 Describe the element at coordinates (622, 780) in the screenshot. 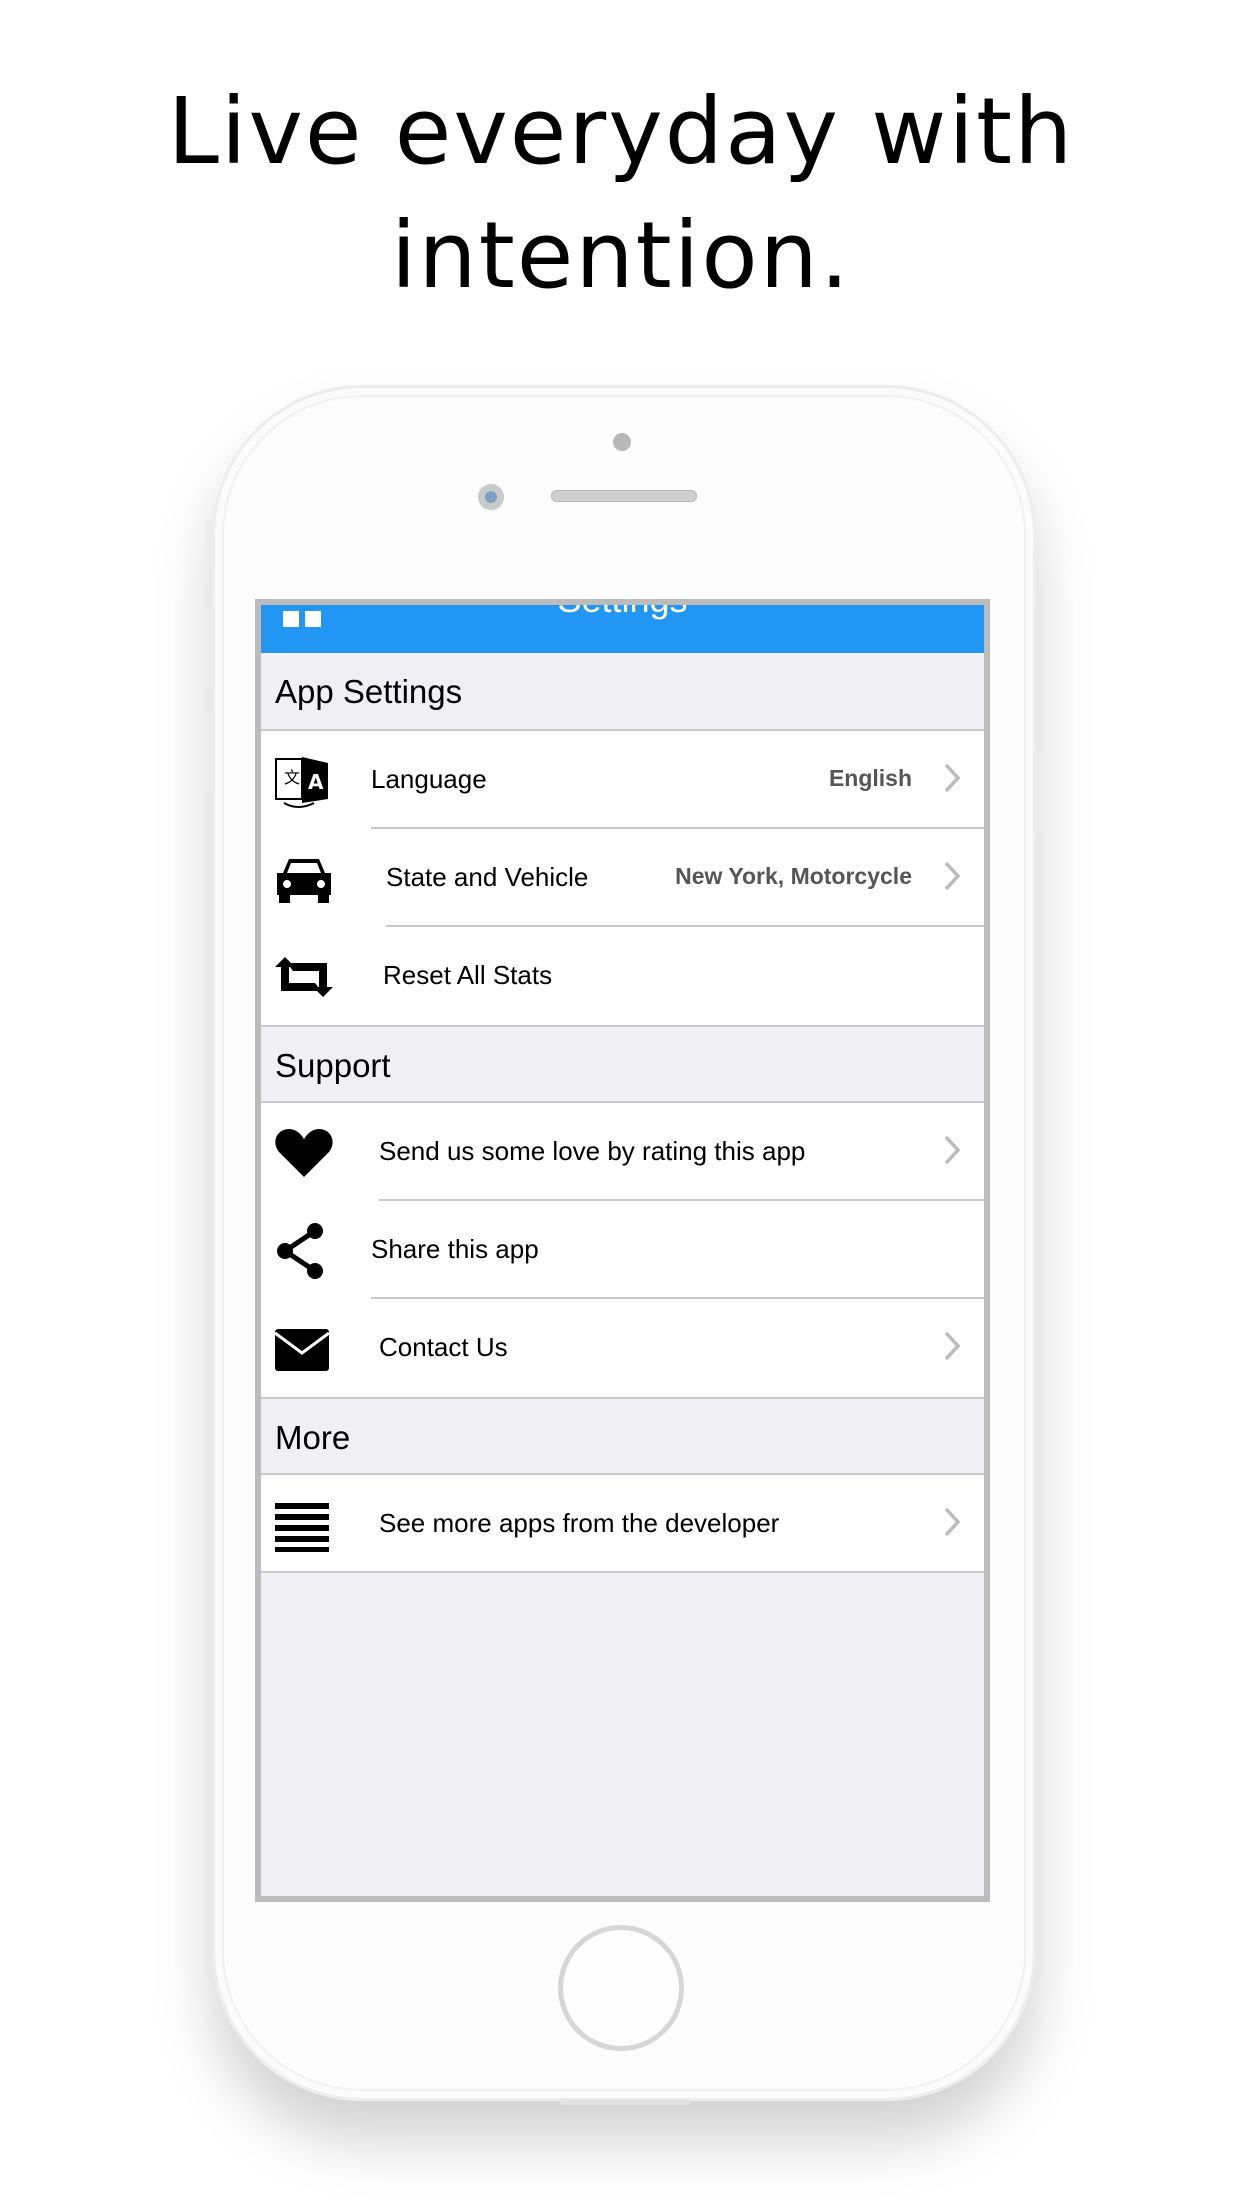

I see `row-language: 文 A Language English` at that location.